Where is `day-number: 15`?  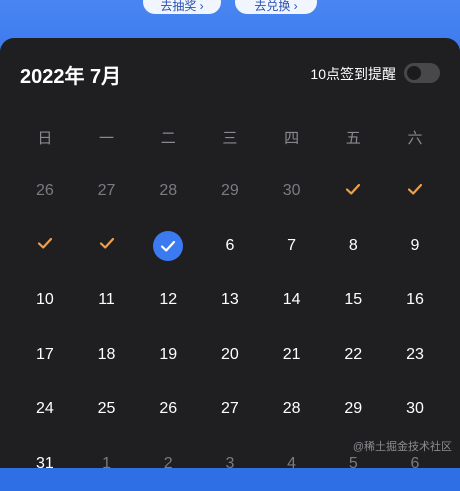
day-number: 15 is located at coordinates (353, 300).